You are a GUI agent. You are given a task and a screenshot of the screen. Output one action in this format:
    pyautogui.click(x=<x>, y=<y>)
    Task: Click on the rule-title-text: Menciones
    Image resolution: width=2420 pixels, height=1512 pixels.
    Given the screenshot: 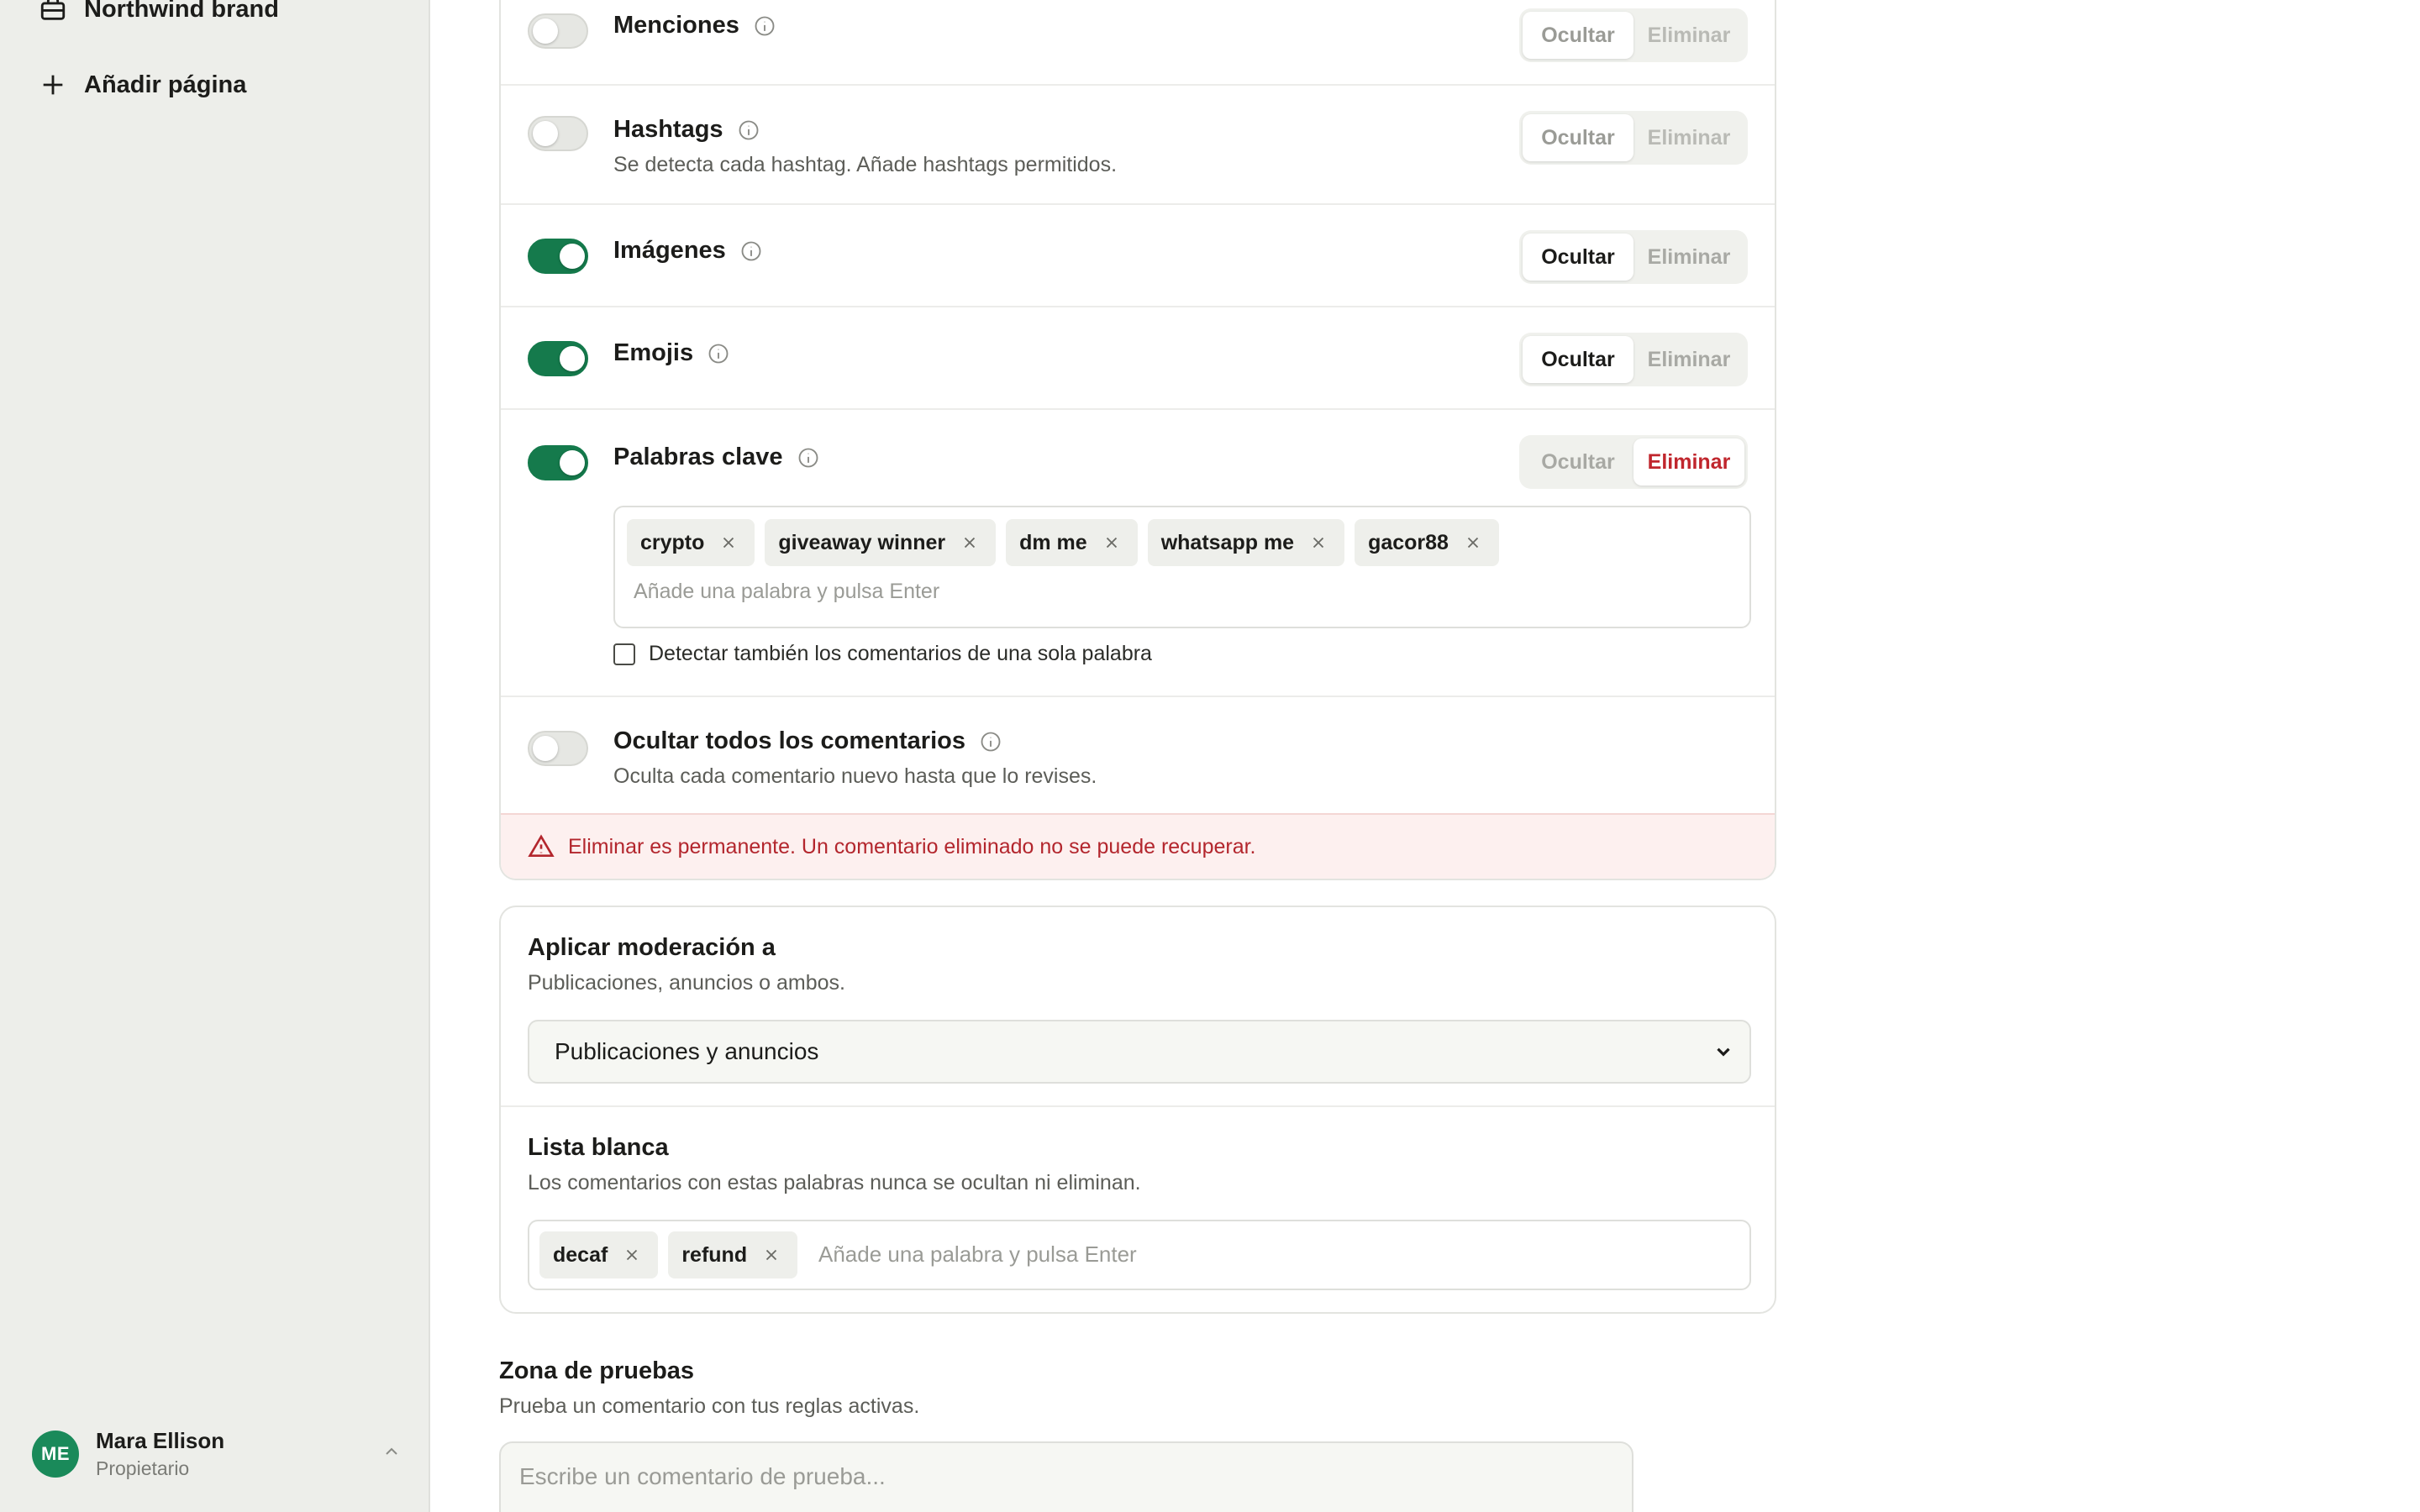 What is the action you would take?
    pyautogui.click(x=676, y=25)
    